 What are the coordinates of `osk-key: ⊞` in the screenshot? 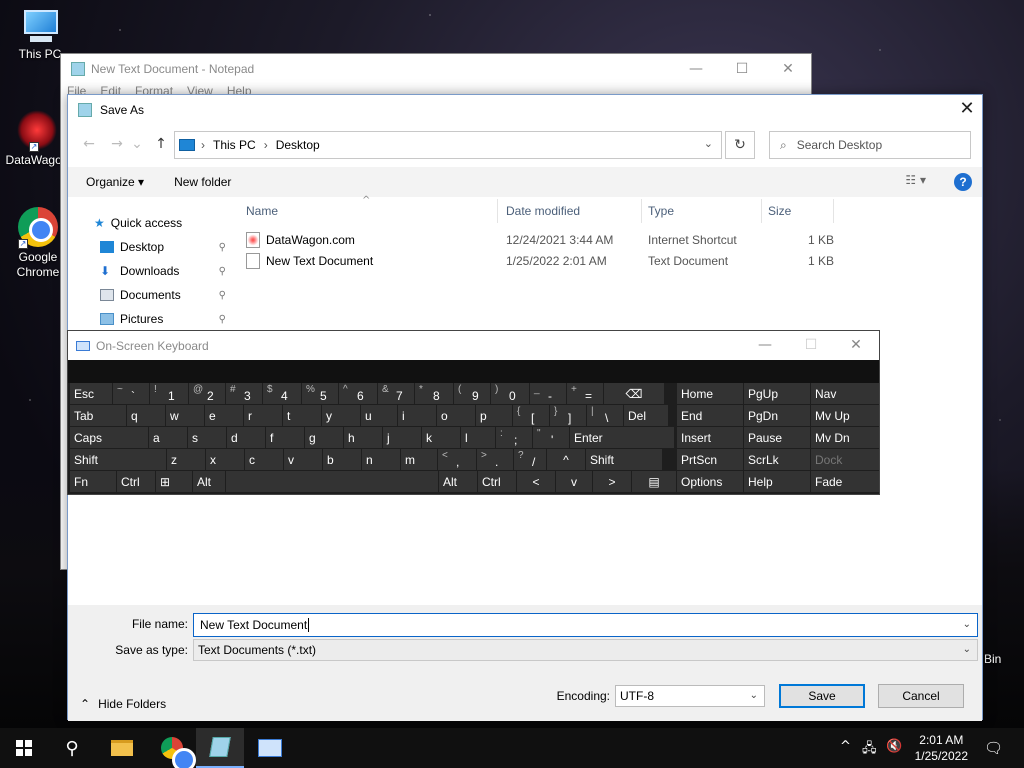 It's located at (174, 481).